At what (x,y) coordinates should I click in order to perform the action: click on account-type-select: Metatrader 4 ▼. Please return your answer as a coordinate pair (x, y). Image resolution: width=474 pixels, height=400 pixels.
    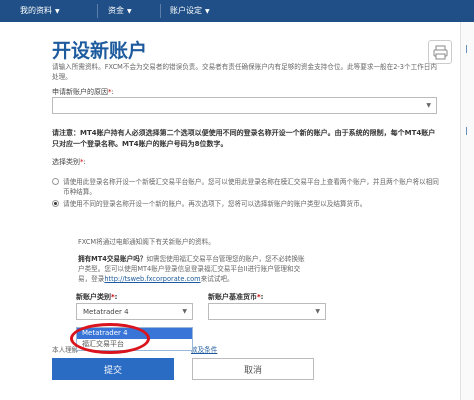
    Looking at the image, I should click on (134, 311).